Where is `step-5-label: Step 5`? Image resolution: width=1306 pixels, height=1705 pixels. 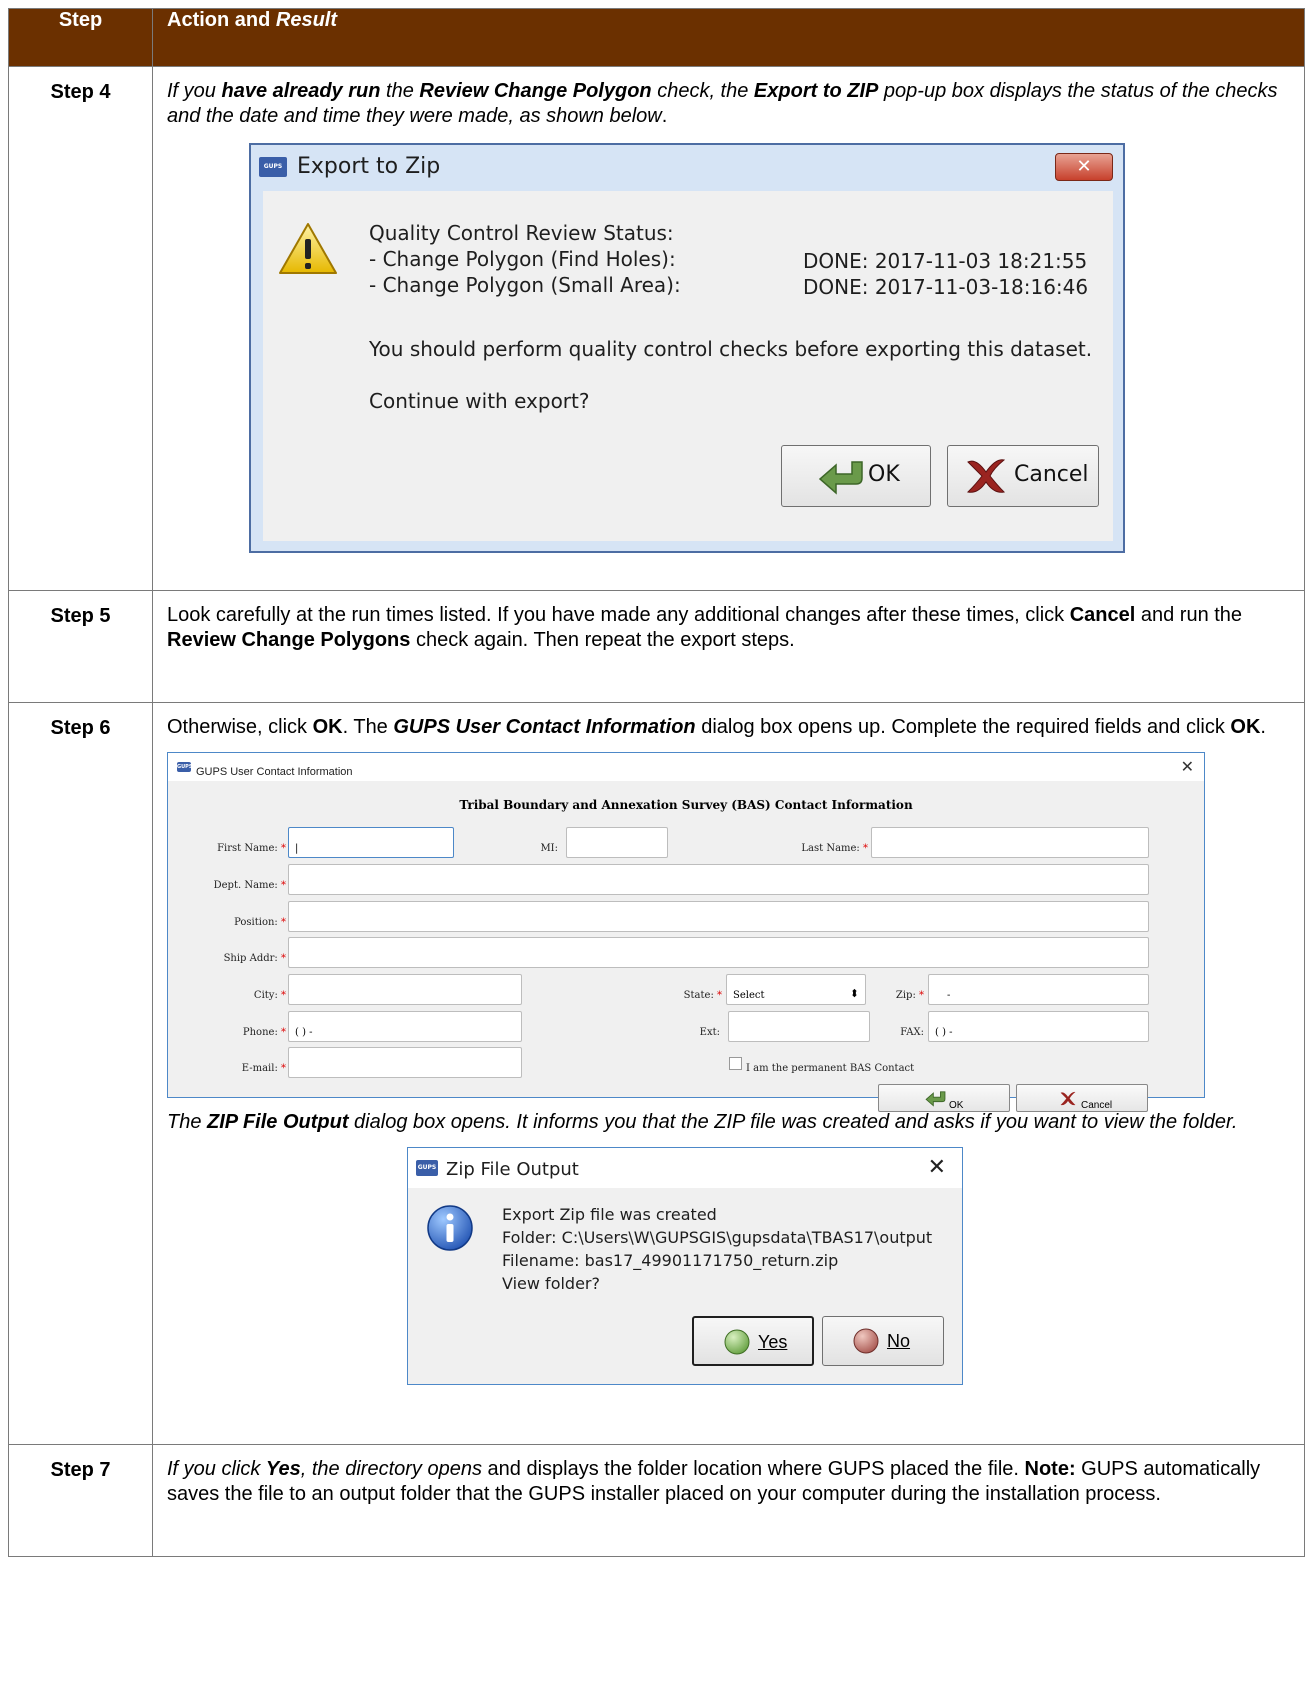
step-5-label: Step 5 is located at coordinates (80, 646).